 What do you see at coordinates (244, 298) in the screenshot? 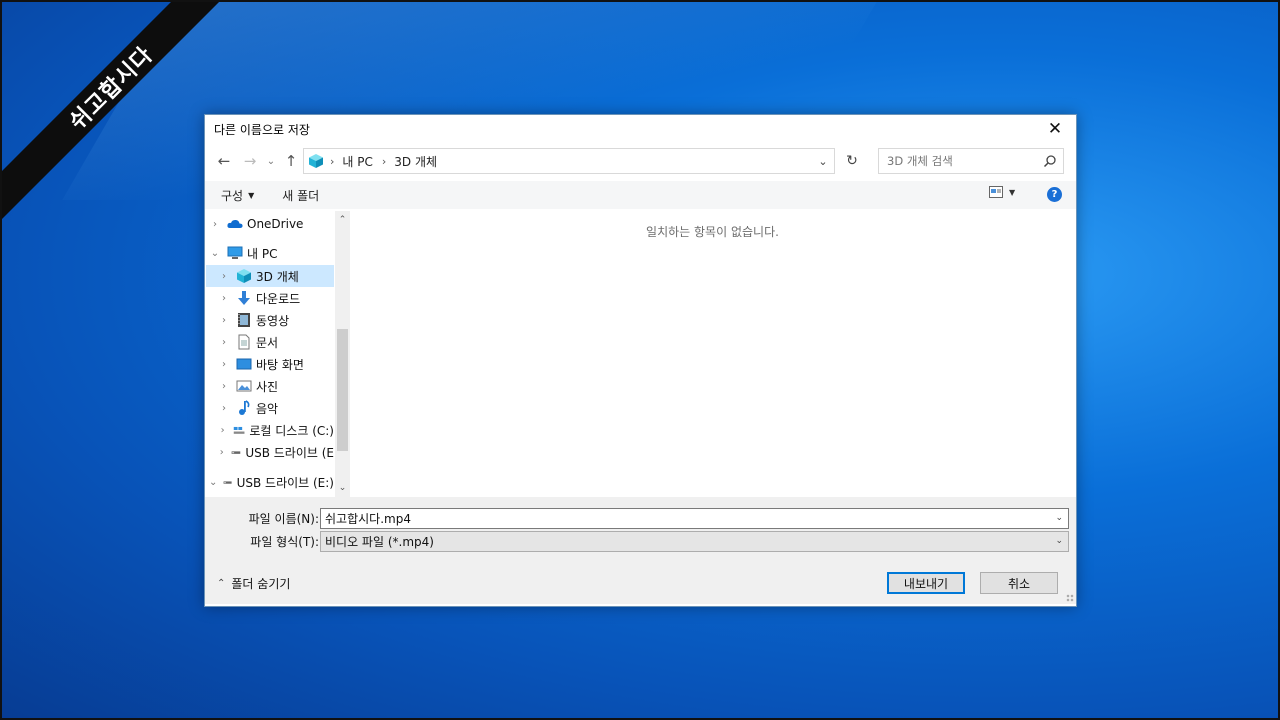
I see `download-icon` at bounding box center [244, 298].